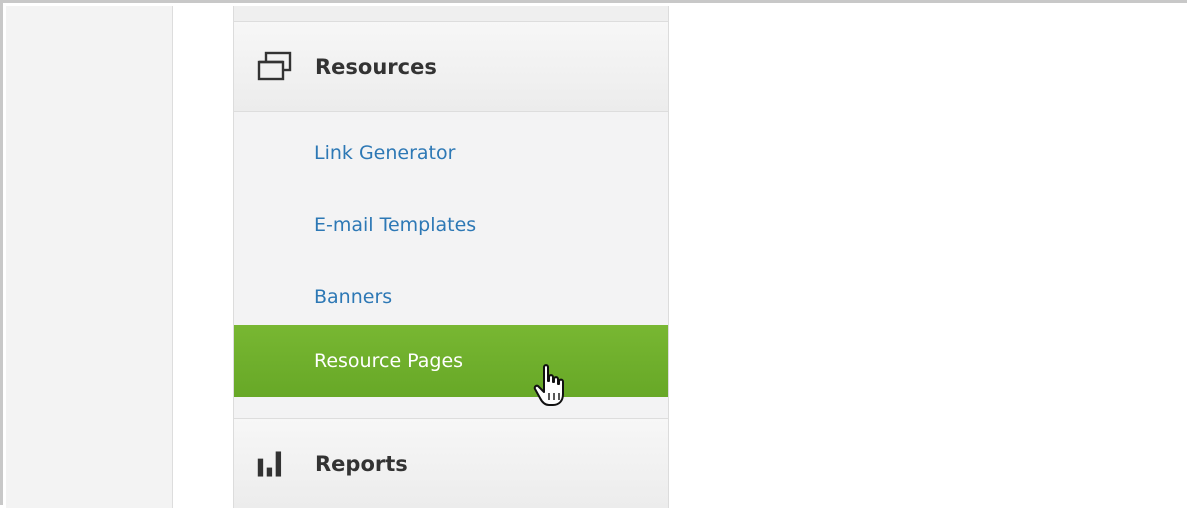  I want to click on menu-item-resource-pages: Resource Pages, so click(451, 361).